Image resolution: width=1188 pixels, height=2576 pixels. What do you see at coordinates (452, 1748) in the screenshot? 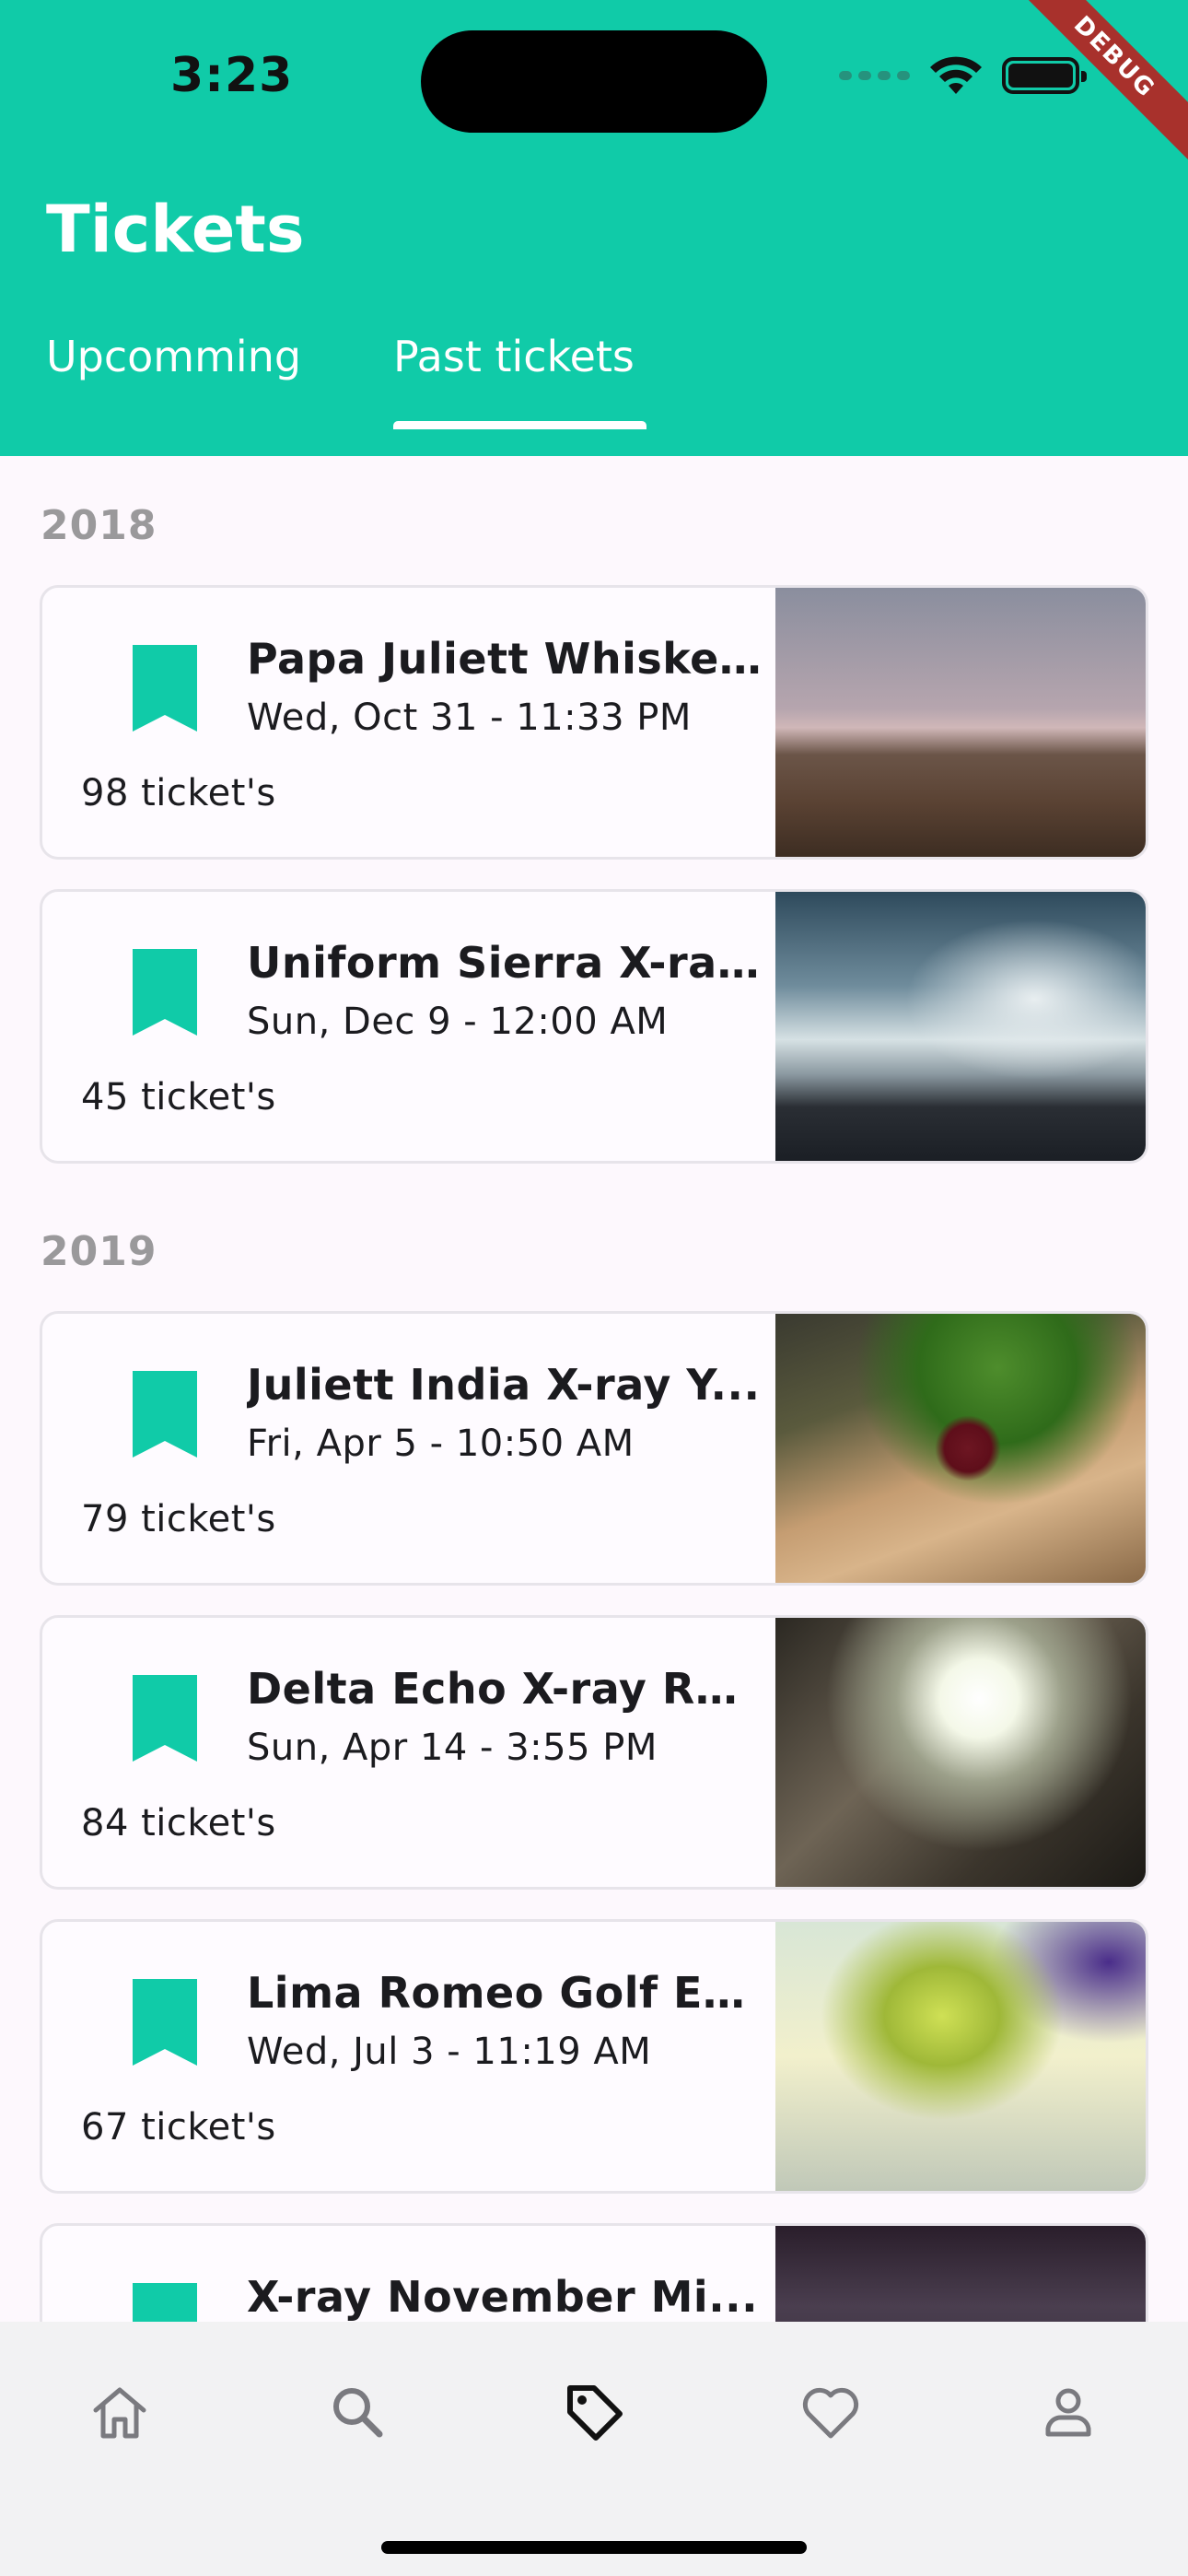
I see `ticket-date: Sun, Apr 14 - 3:55 PM` at bounding box center [452, 1748].